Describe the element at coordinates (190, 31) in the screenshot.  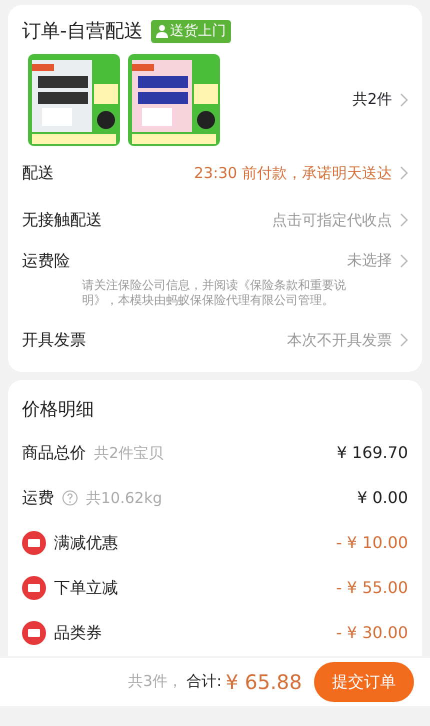
I see `delivery-tag: 送货上门` at that location.